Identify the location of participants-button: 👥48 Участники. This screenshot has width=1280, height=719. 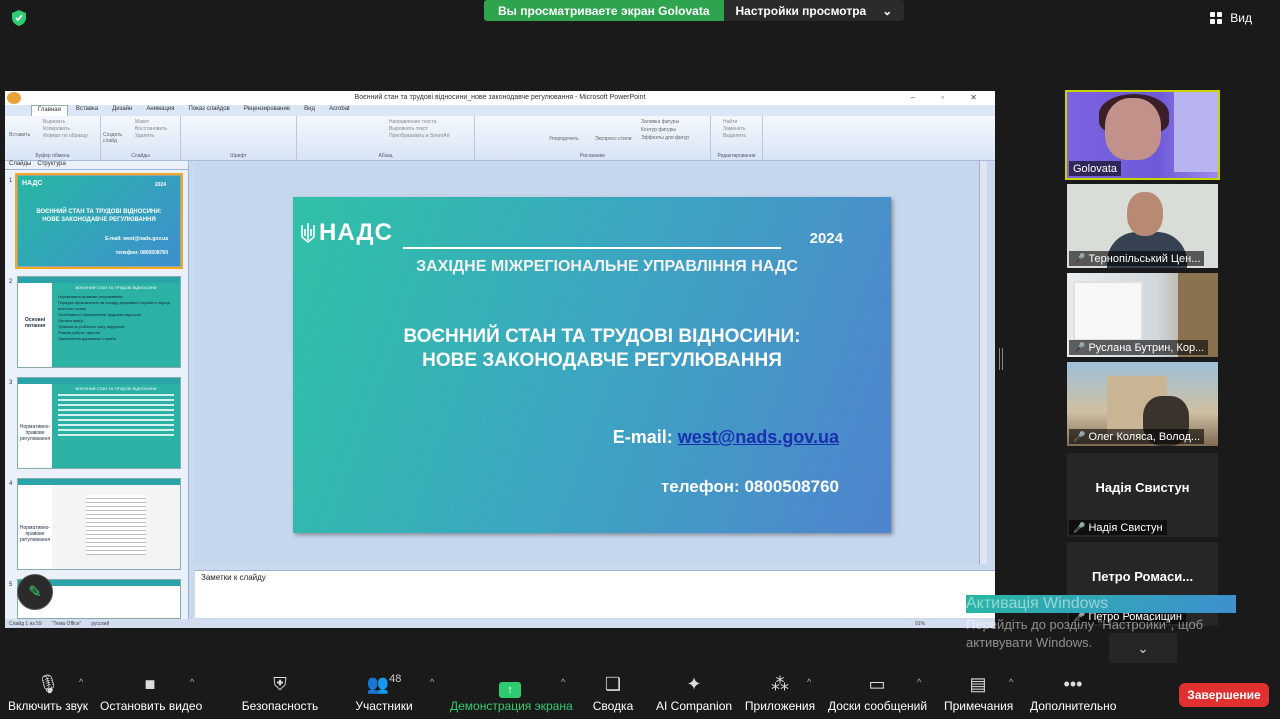
(384, 693).